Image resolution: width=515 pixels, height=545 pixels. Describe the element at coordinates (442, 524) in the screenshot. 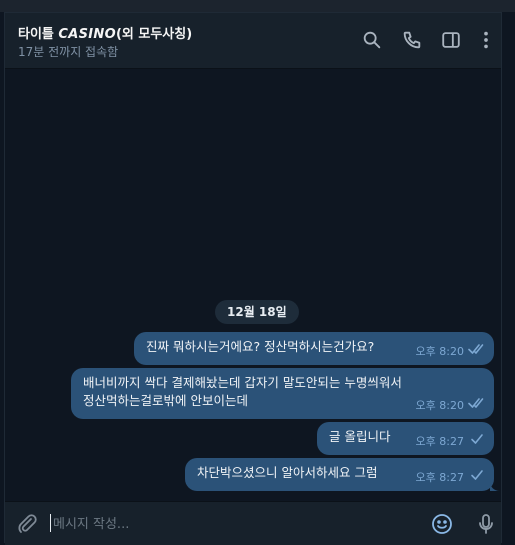

I see `emoji-icon` at that location.